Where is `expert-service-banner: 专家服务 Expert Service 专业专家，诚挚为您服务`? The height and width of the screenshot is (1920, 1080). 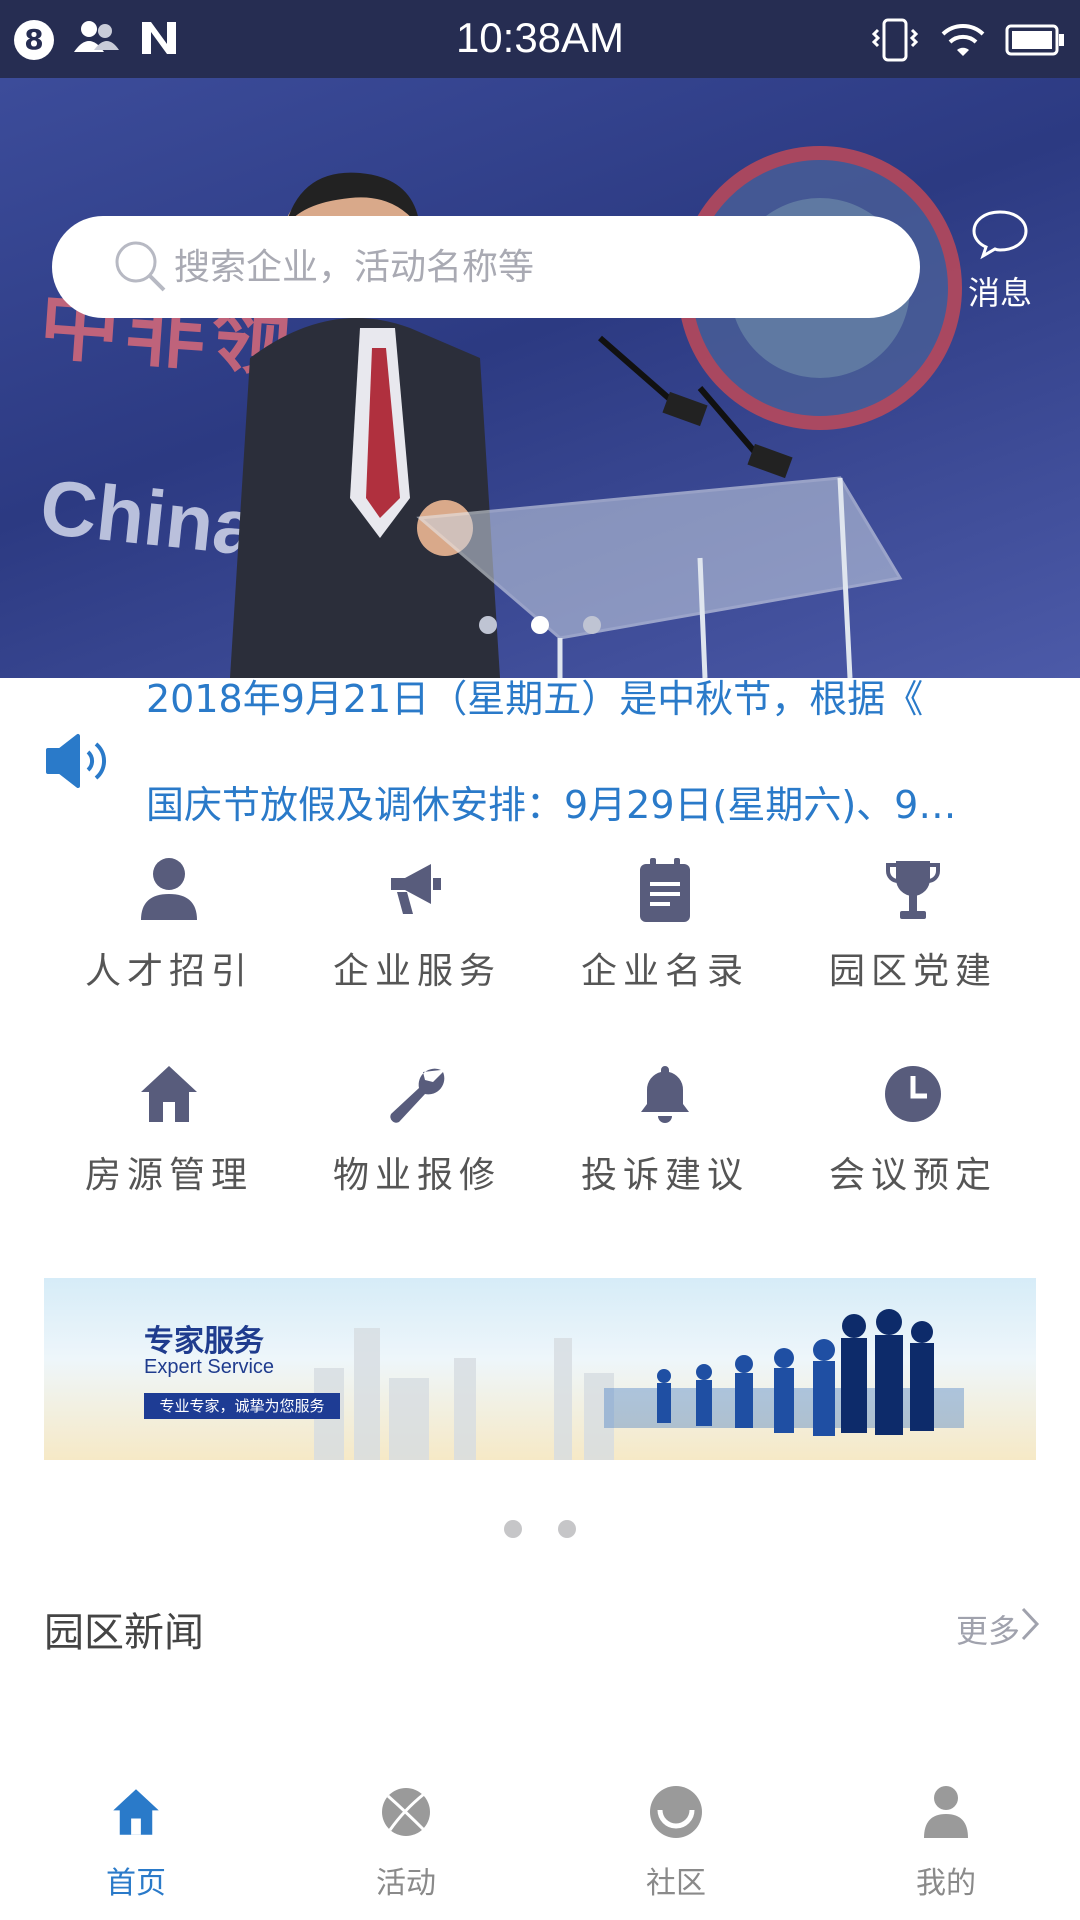 expert-service-banner: 专家服务 Expert Service 专业专家，诚挚为您服务 is located at coordinates (540, 1369).